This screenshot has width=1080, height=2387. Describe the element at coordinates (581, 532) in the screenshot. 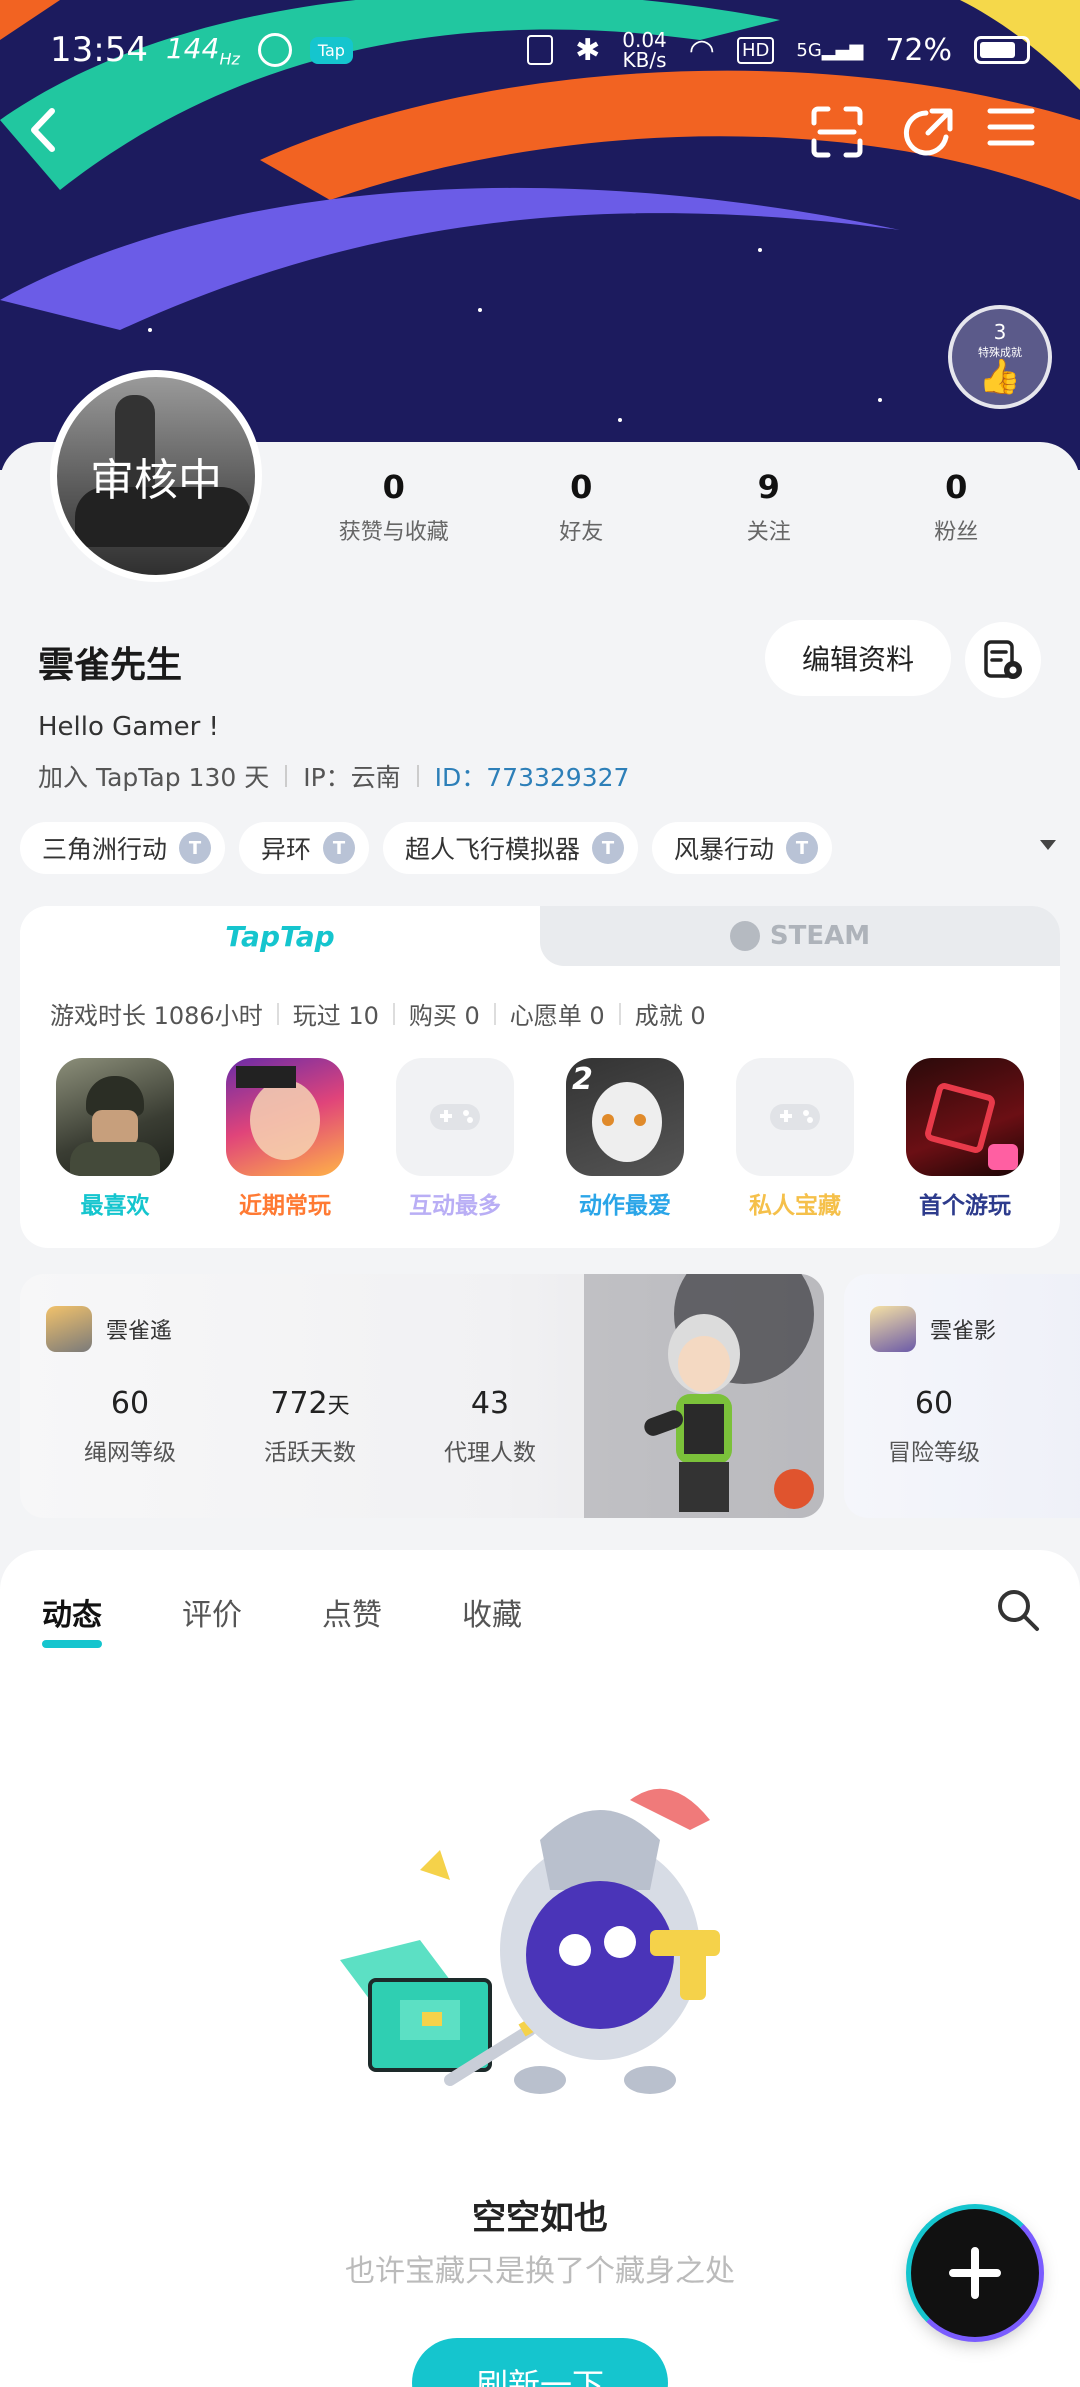

I see `stat-label: 好友` at that location.